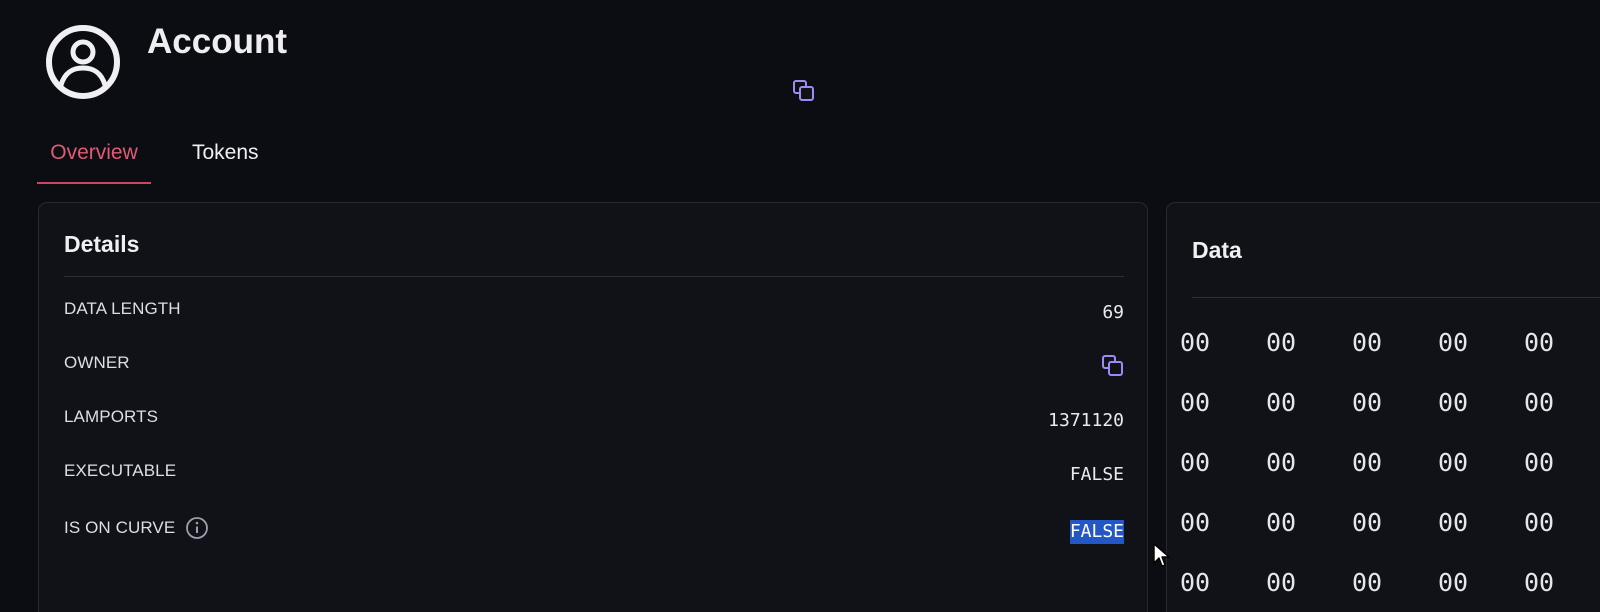 The height and width of the screenshot is (612, 1600). What do you see at coordinates (594, 425) in the screenshot?
I see `lamports-row: LAMPORTS 1371120` at bounding box center [594, 425].